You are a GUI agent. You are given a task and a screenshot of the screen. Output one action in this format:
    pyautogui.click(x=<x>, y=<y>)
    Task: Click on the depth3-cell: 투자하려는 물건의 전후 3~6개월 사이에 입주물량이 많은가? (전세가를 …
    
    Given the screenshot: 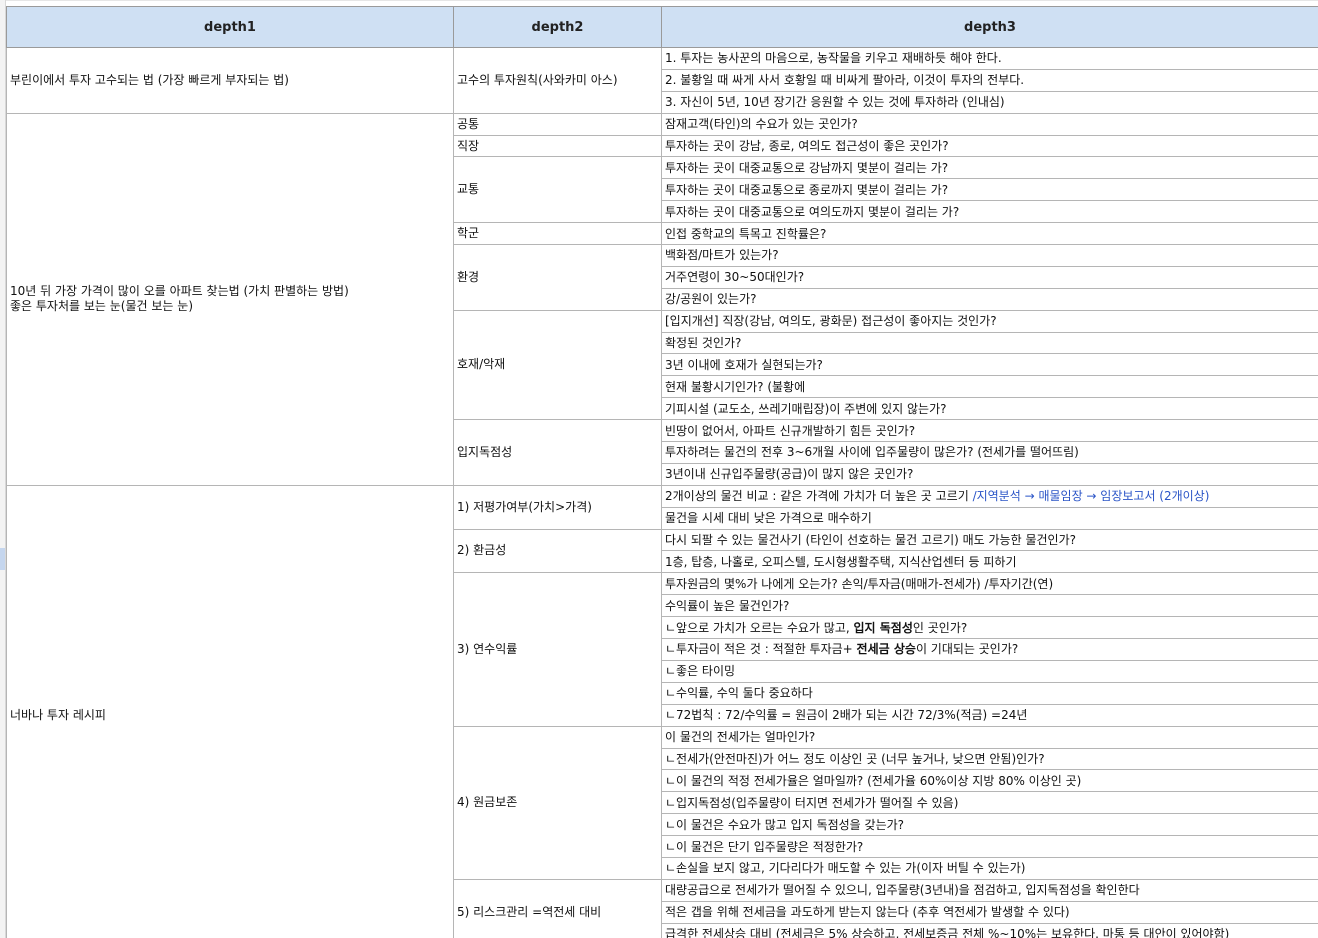 What is the action you would take?
    pyautogui.click(x=989, y=452)
    